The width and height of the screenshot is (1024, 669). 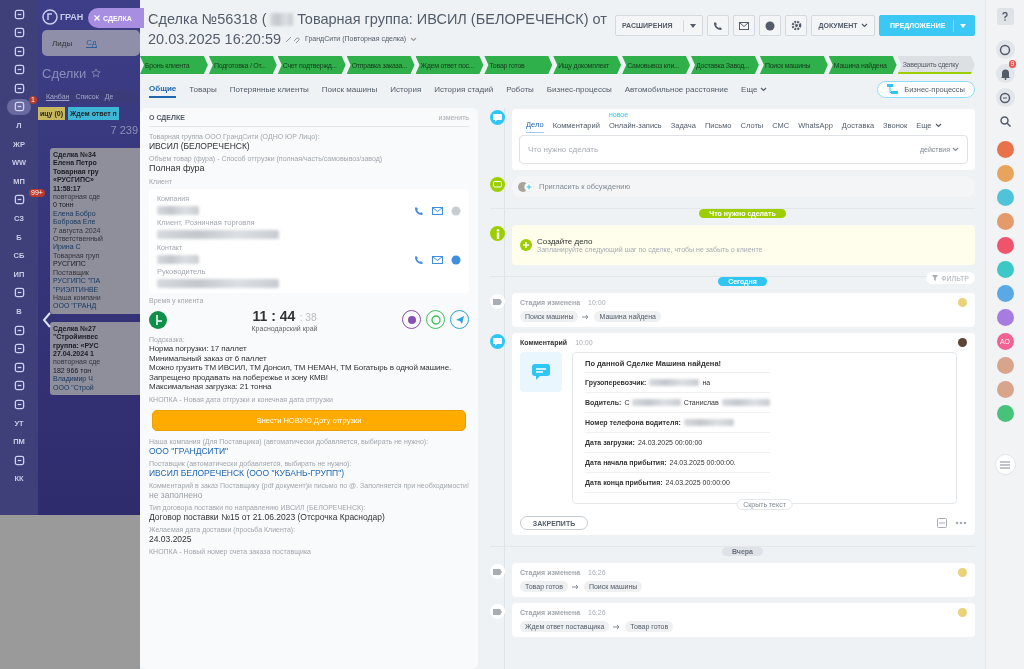 I want to click on nav-icon, so click(x=19, y=106).